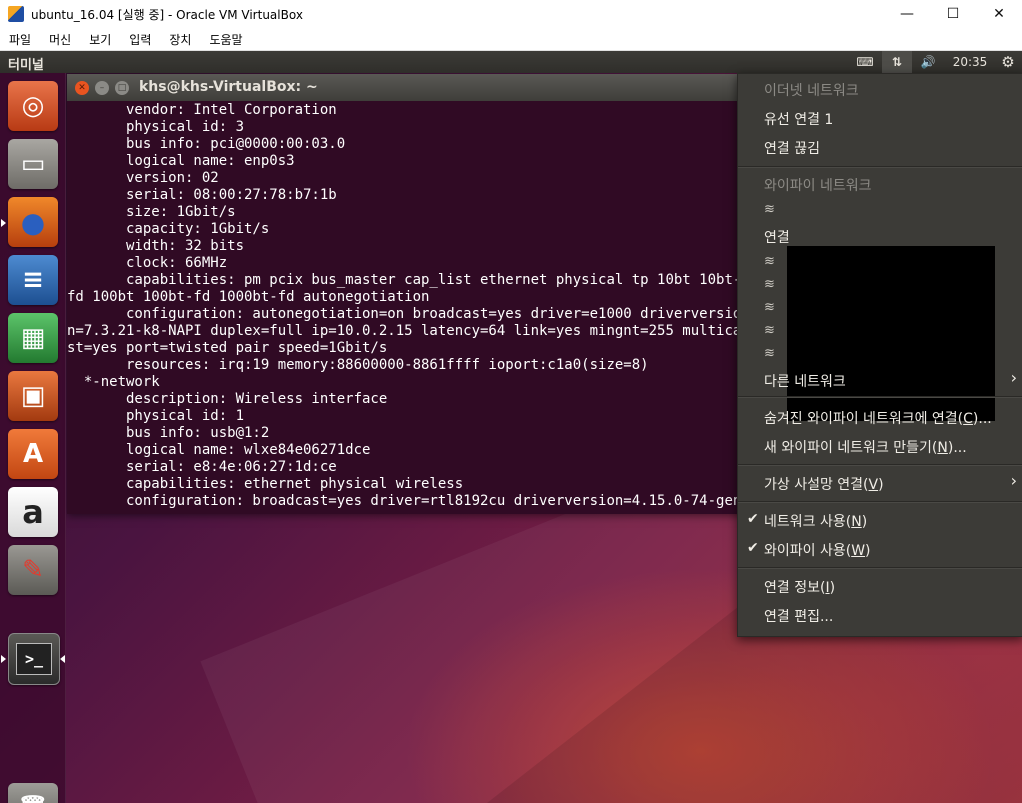  I want to click on terminal-title: khs@khs-VirtualBox: ~, so click(228, 87).